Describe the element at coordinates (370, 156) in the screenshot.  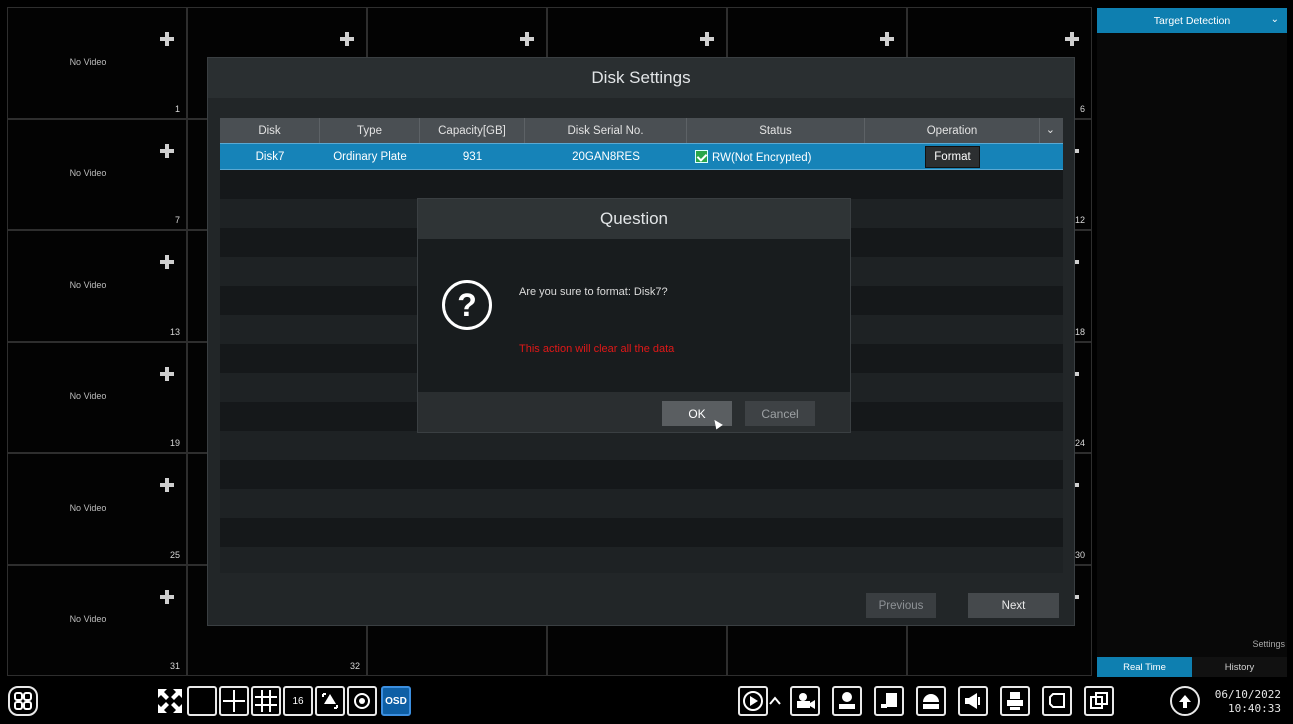
I see `cell-type: Ordinary Plate` at that location.